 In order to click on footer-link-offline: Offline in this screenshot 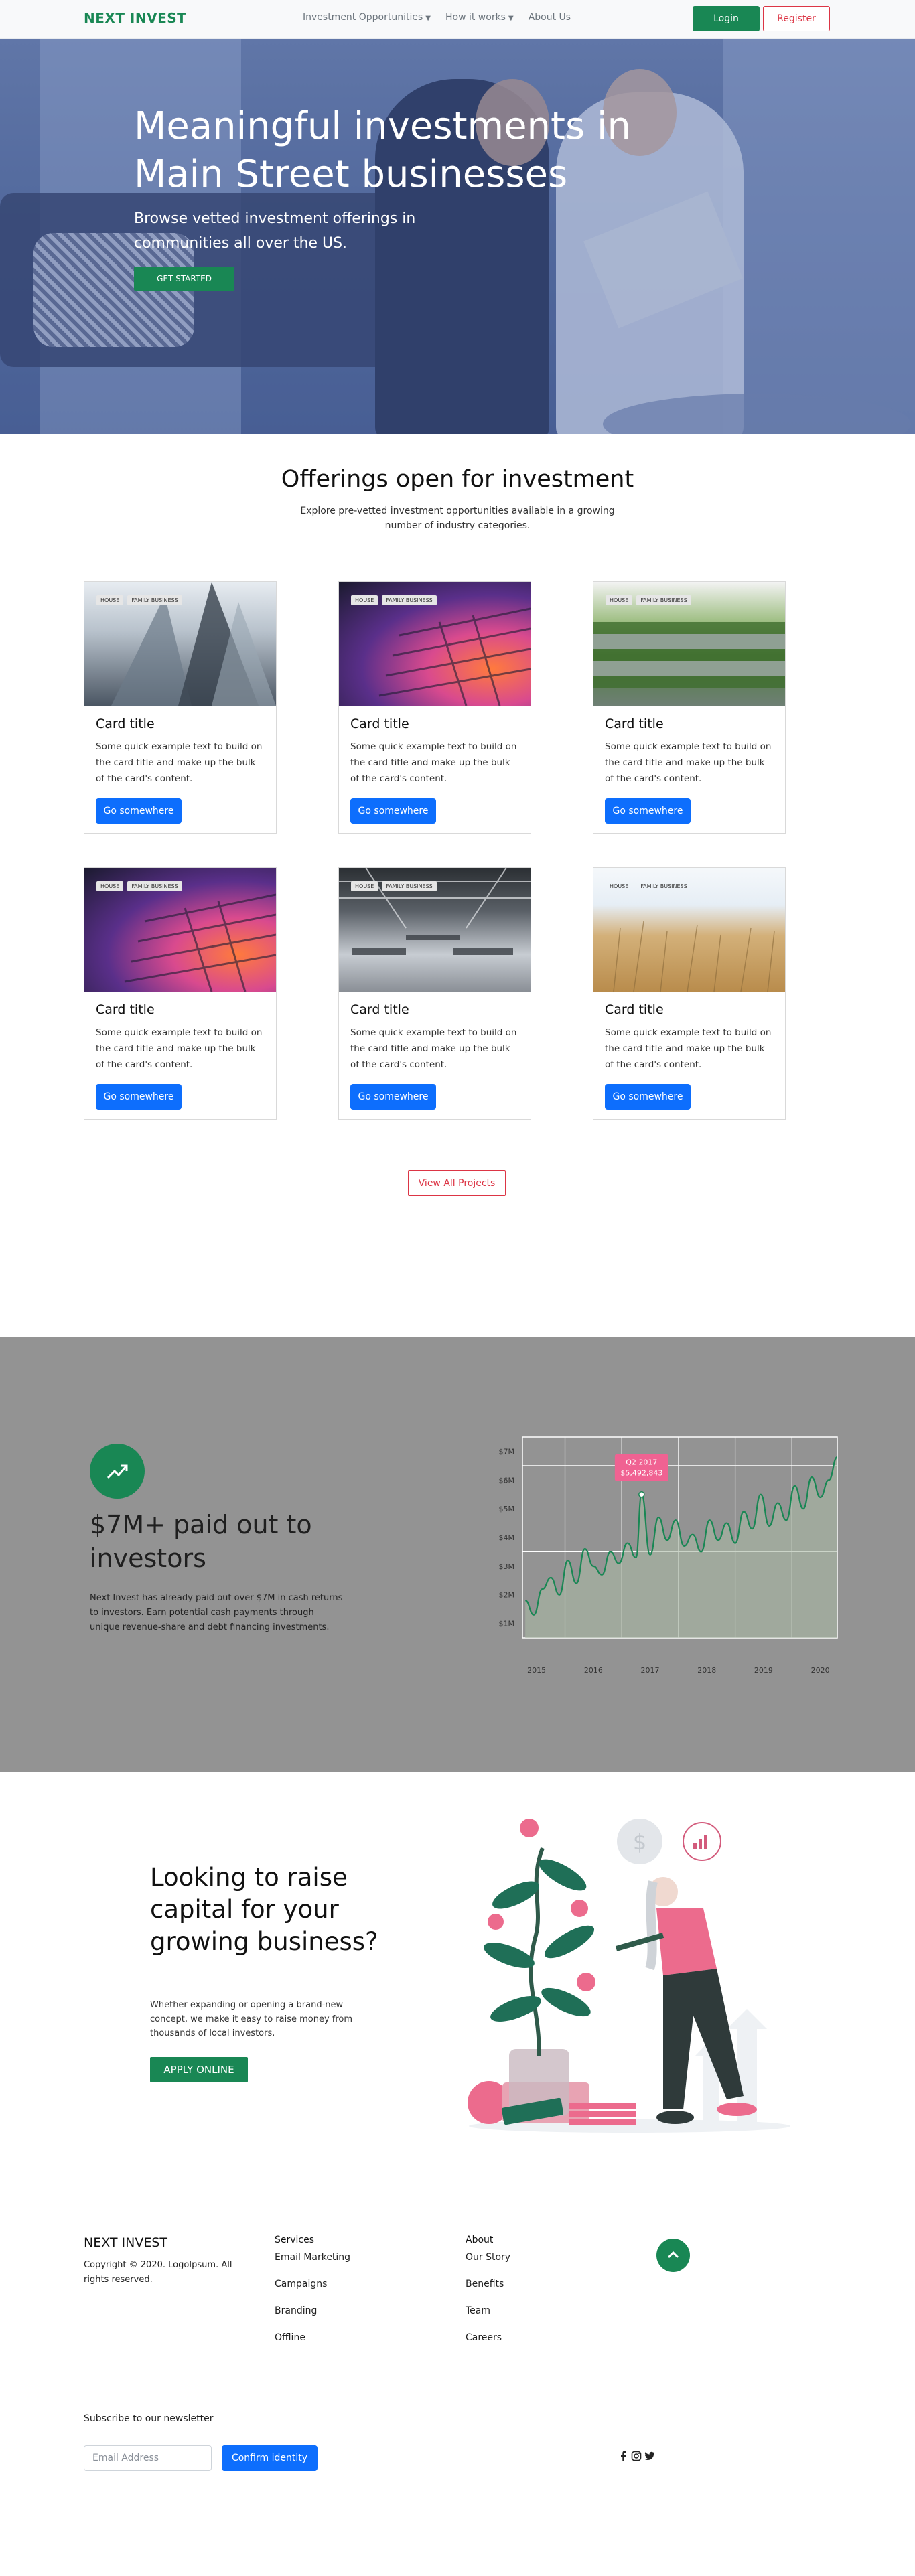, I will do `click(312, 2345)`.